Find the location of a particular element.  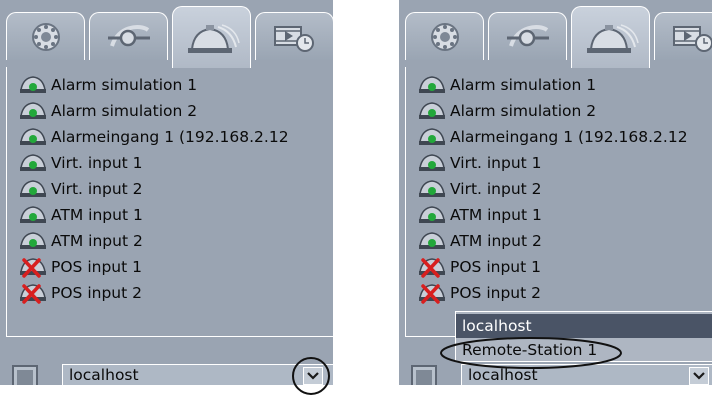

station-bar: localhost is located at coordinates (166, 370).